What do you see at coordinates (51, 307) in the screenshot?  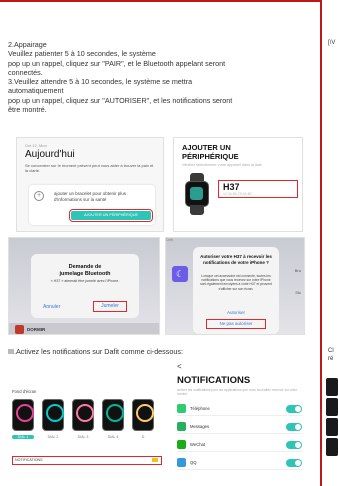 I see `cancel-button: Annuler` at bounding box center [51, 307].